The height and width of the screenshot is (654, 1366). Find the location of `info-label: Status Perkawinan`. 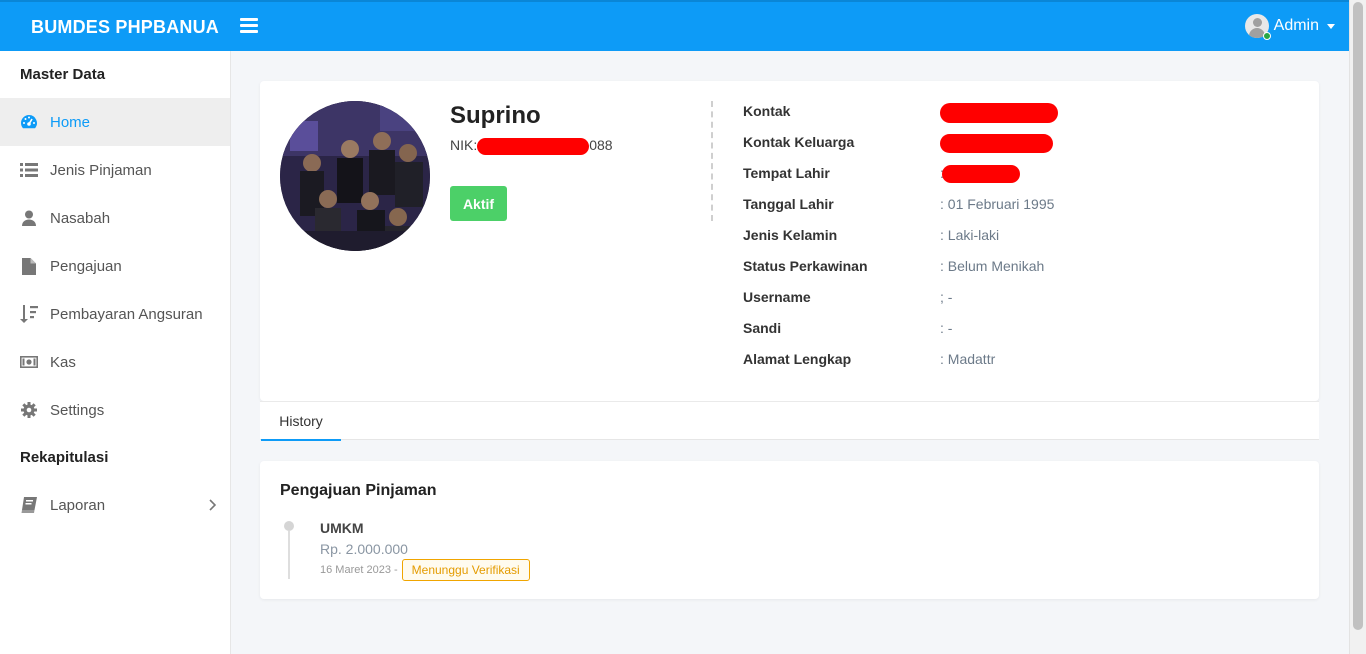

info-label: Status Perkawinan is located at coordinates (805, 266).